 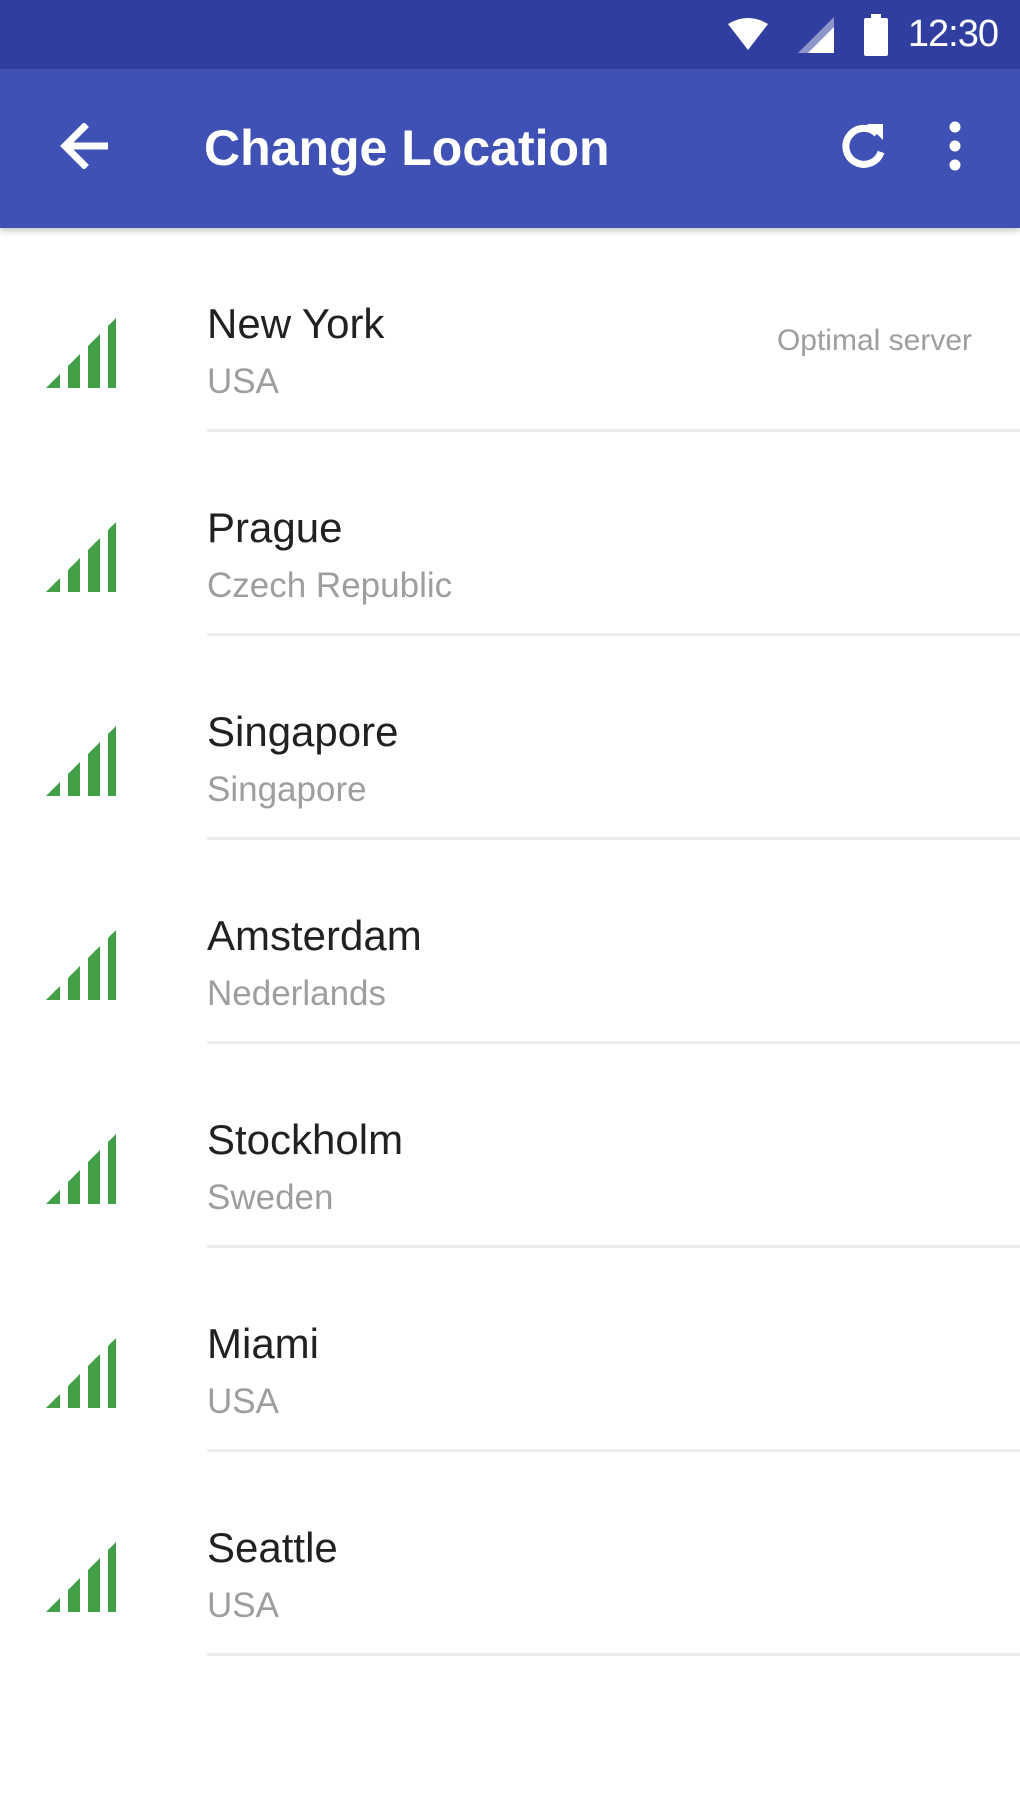 I want to click on refresh-icon, so click(x=863, y=148).